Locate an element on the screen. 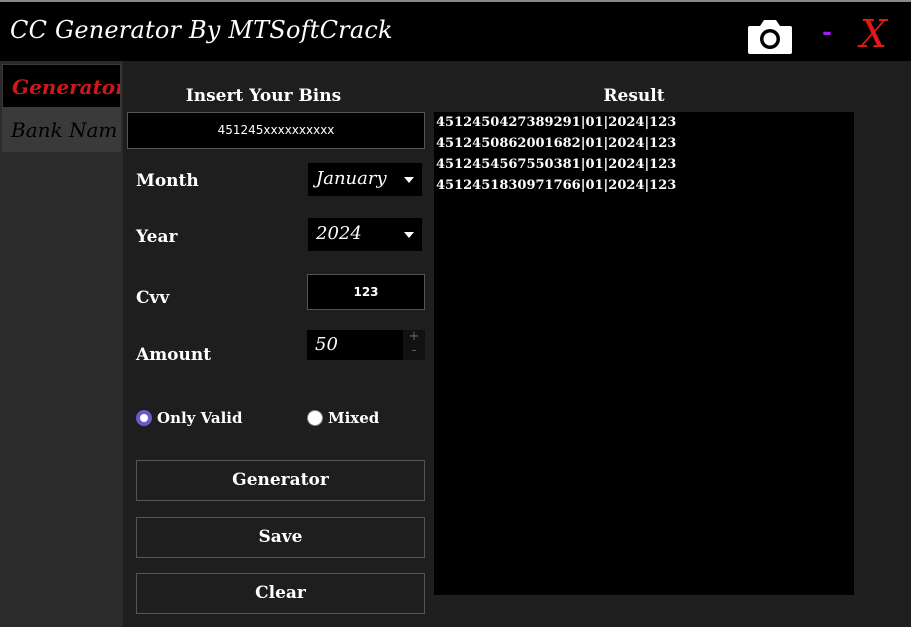  save-button: Save is located at coordinates (280, 537).